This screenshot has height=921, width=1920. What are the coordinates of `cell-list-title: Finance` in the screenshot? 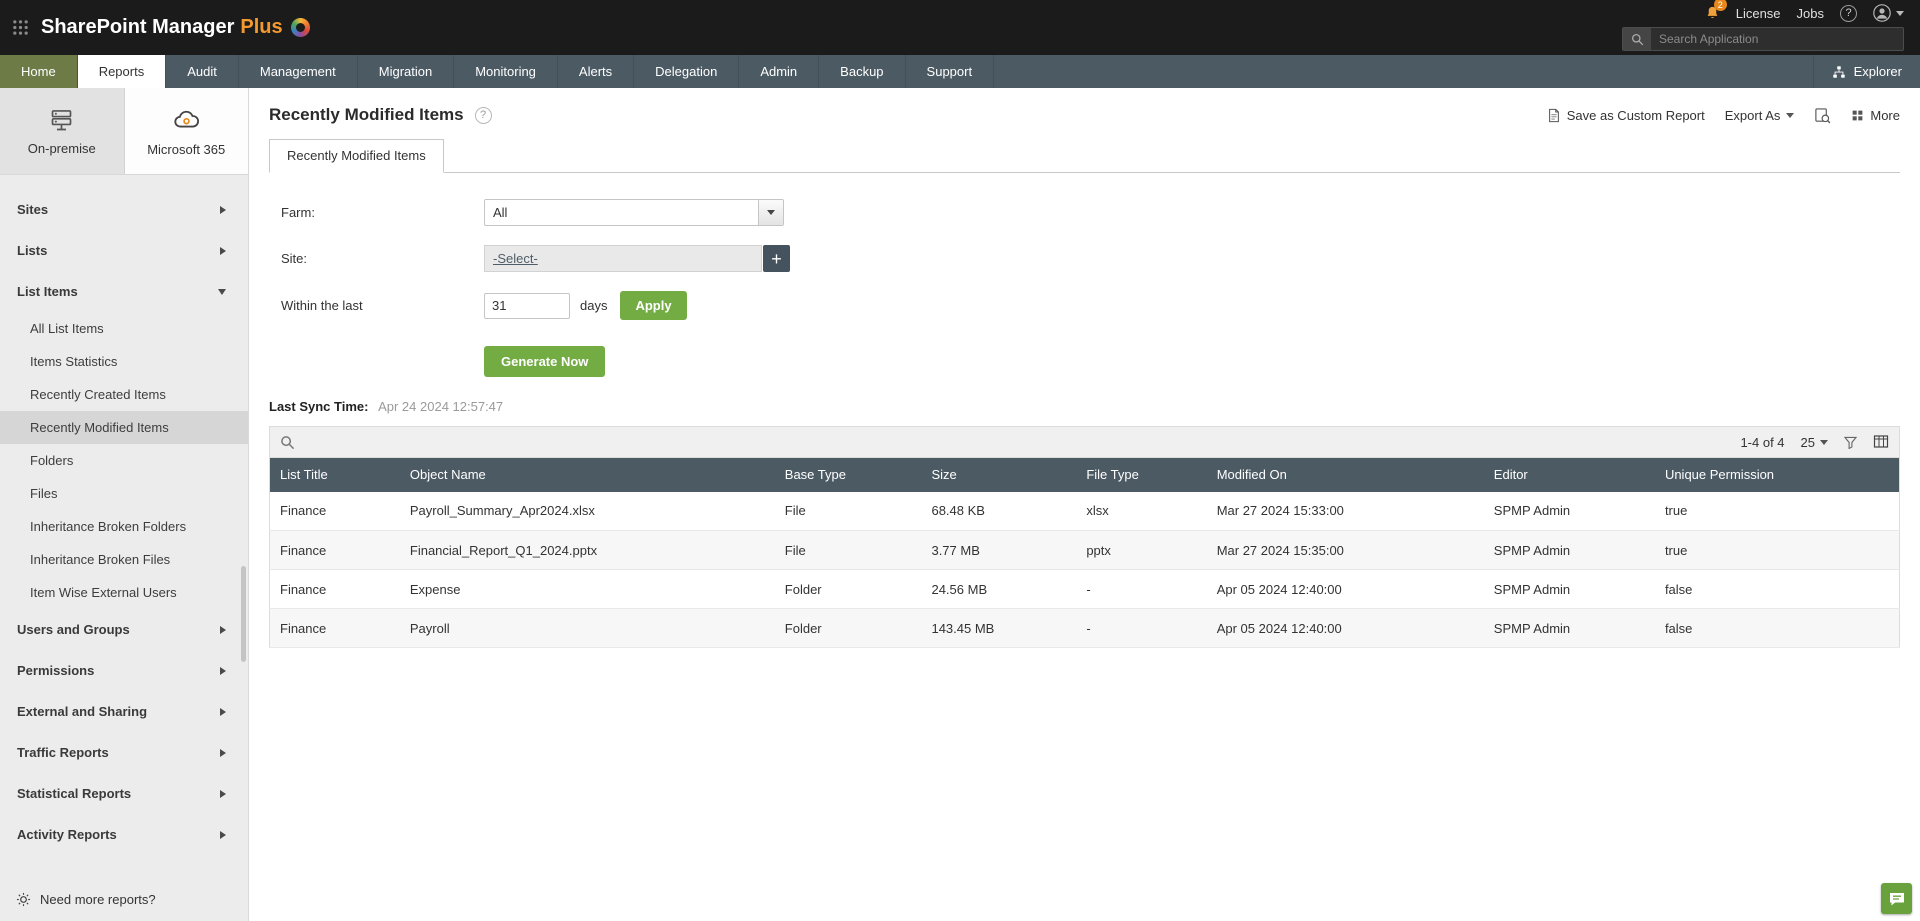 It's located at (334, 589).